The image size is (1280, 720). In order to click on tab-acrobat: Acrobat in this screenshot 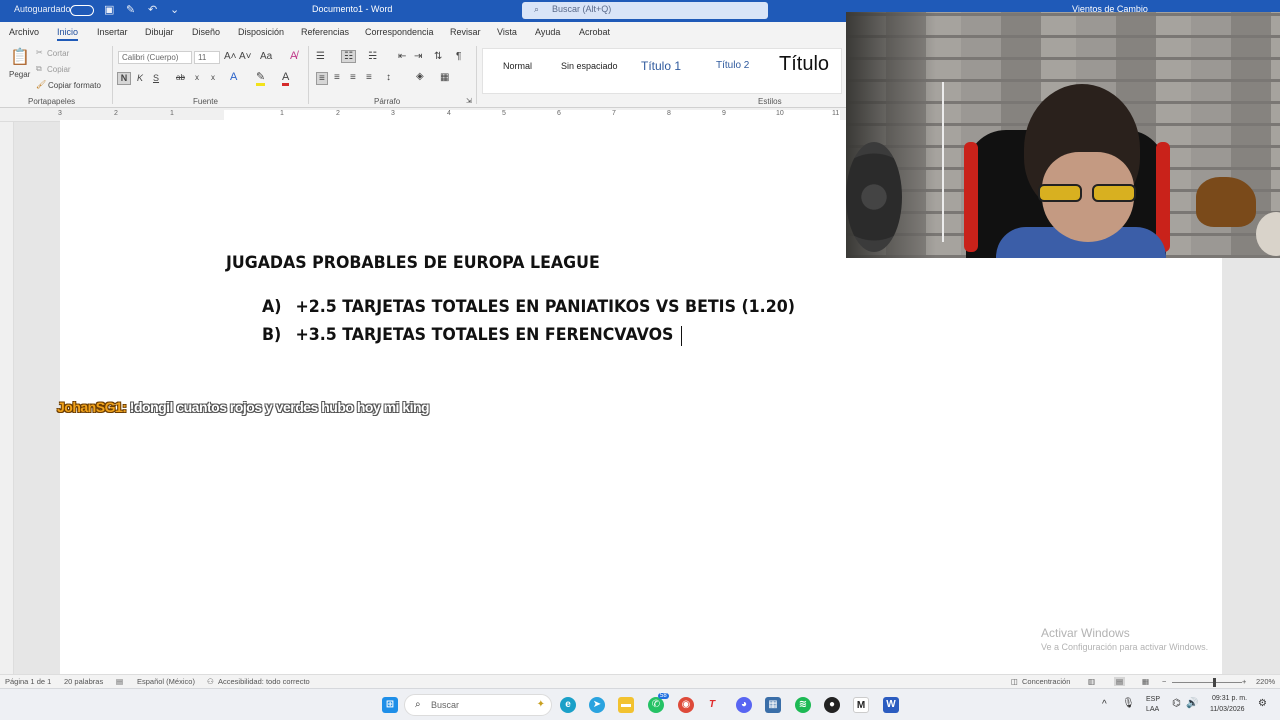, I will do `click(594, 32)`.